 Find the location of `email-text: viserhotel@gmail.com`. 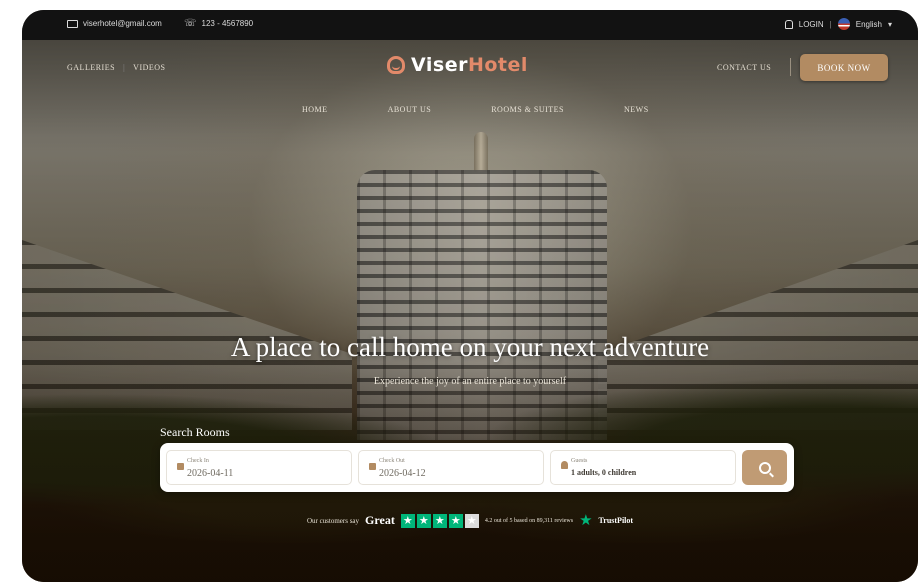

email-text: viserhotel@gmail.com is located at coordinates (122, 23).